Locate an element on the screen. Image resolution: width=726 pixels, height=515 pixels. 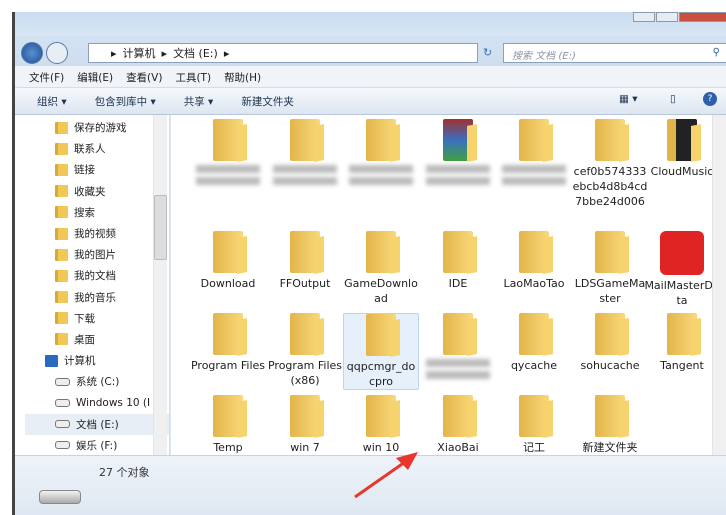
annotation-arrow is located at coordinates (386, 475).